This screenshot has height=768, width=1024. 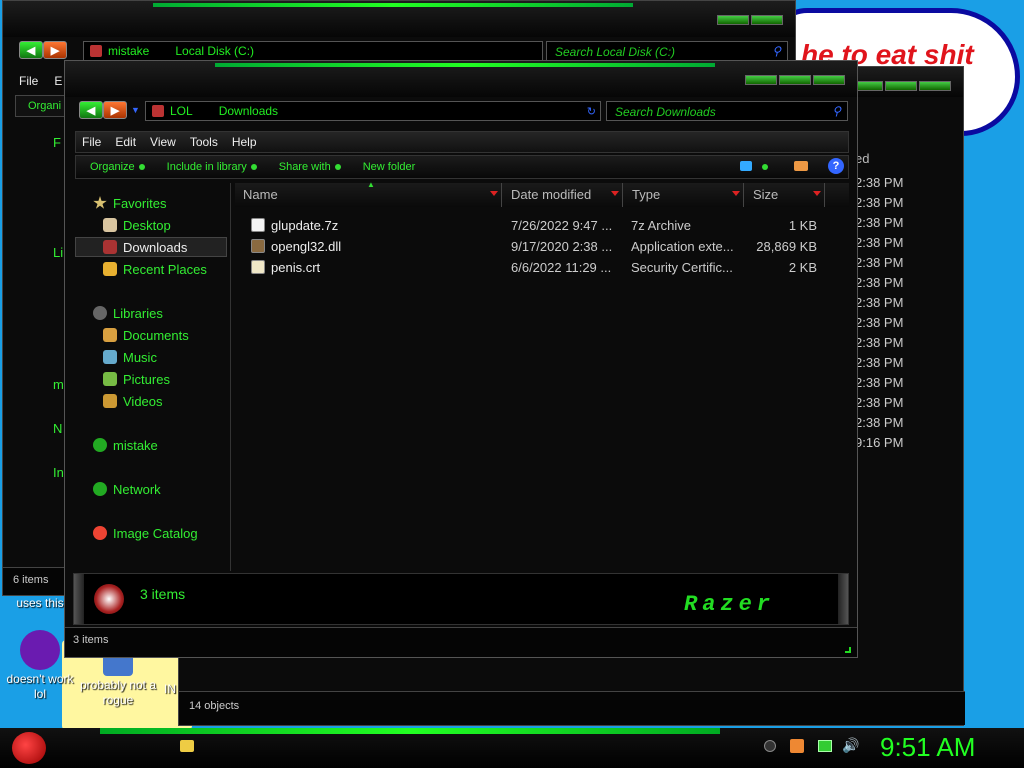 I want to click on volume-icon: 🔊, so click(x=850, y=745).